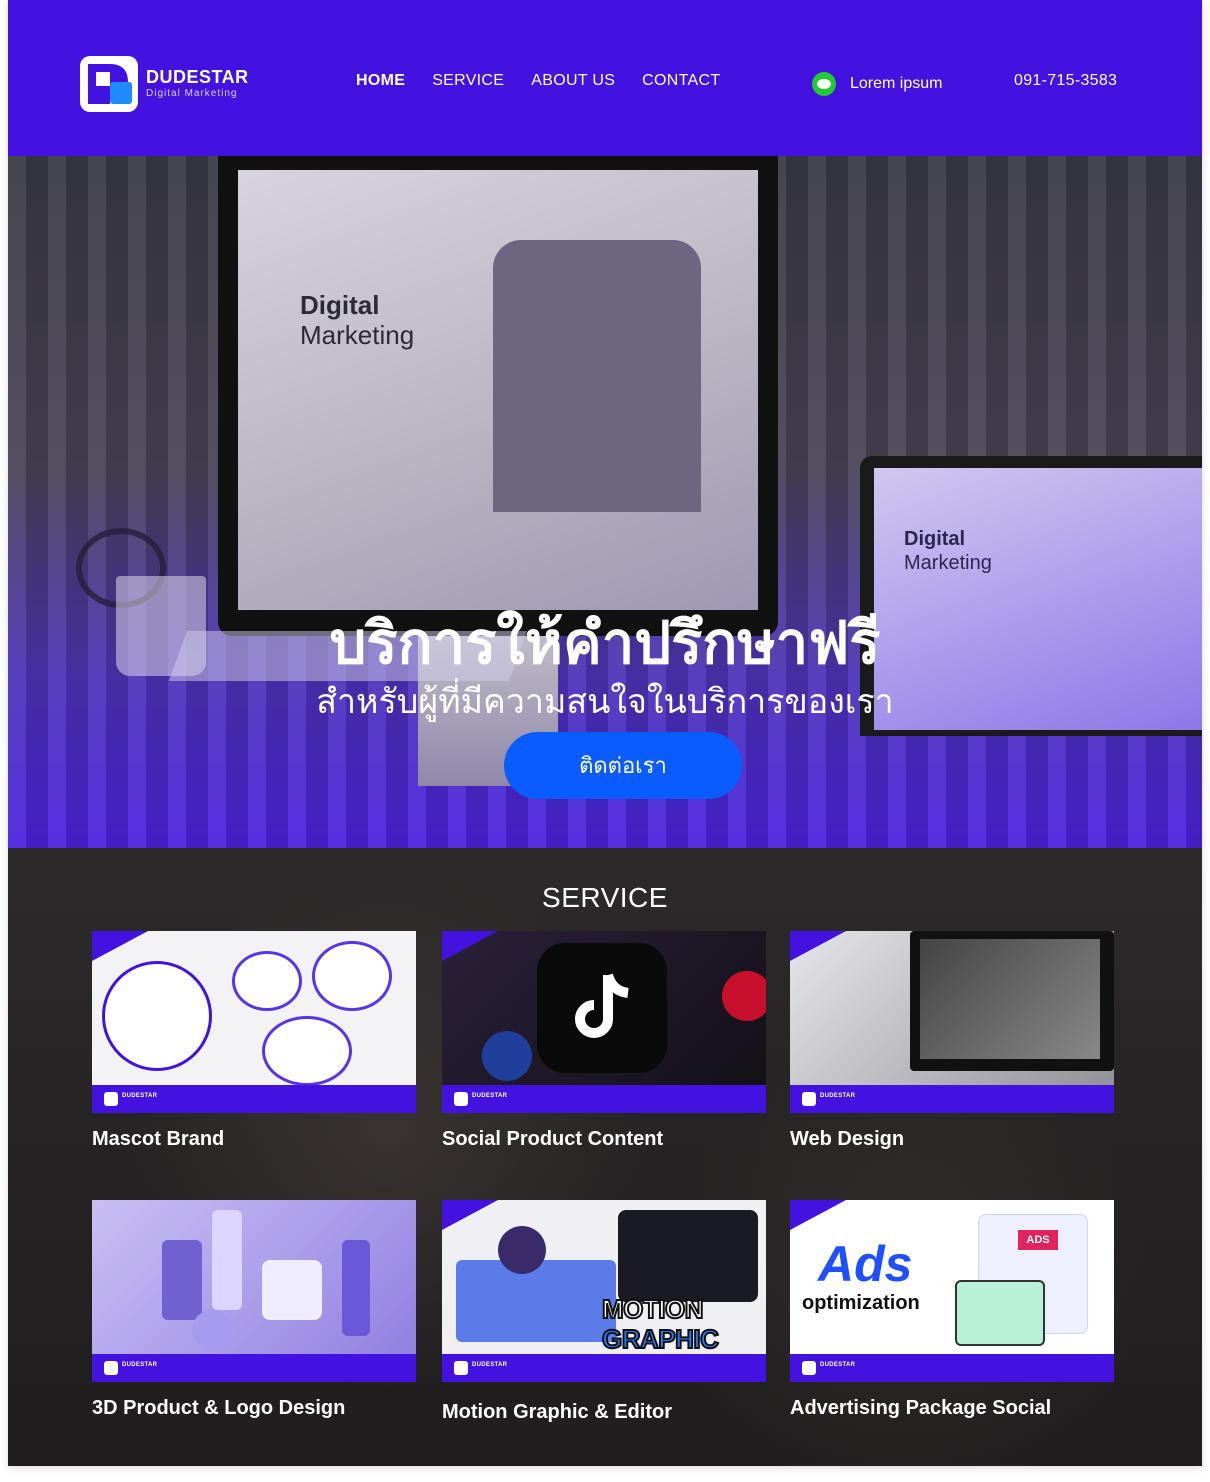 This screenshot has width=1210, height=1482. I want to click on service-thumb-ads: Ads optimization ADS DUDESTAR, so click(952, 1291).